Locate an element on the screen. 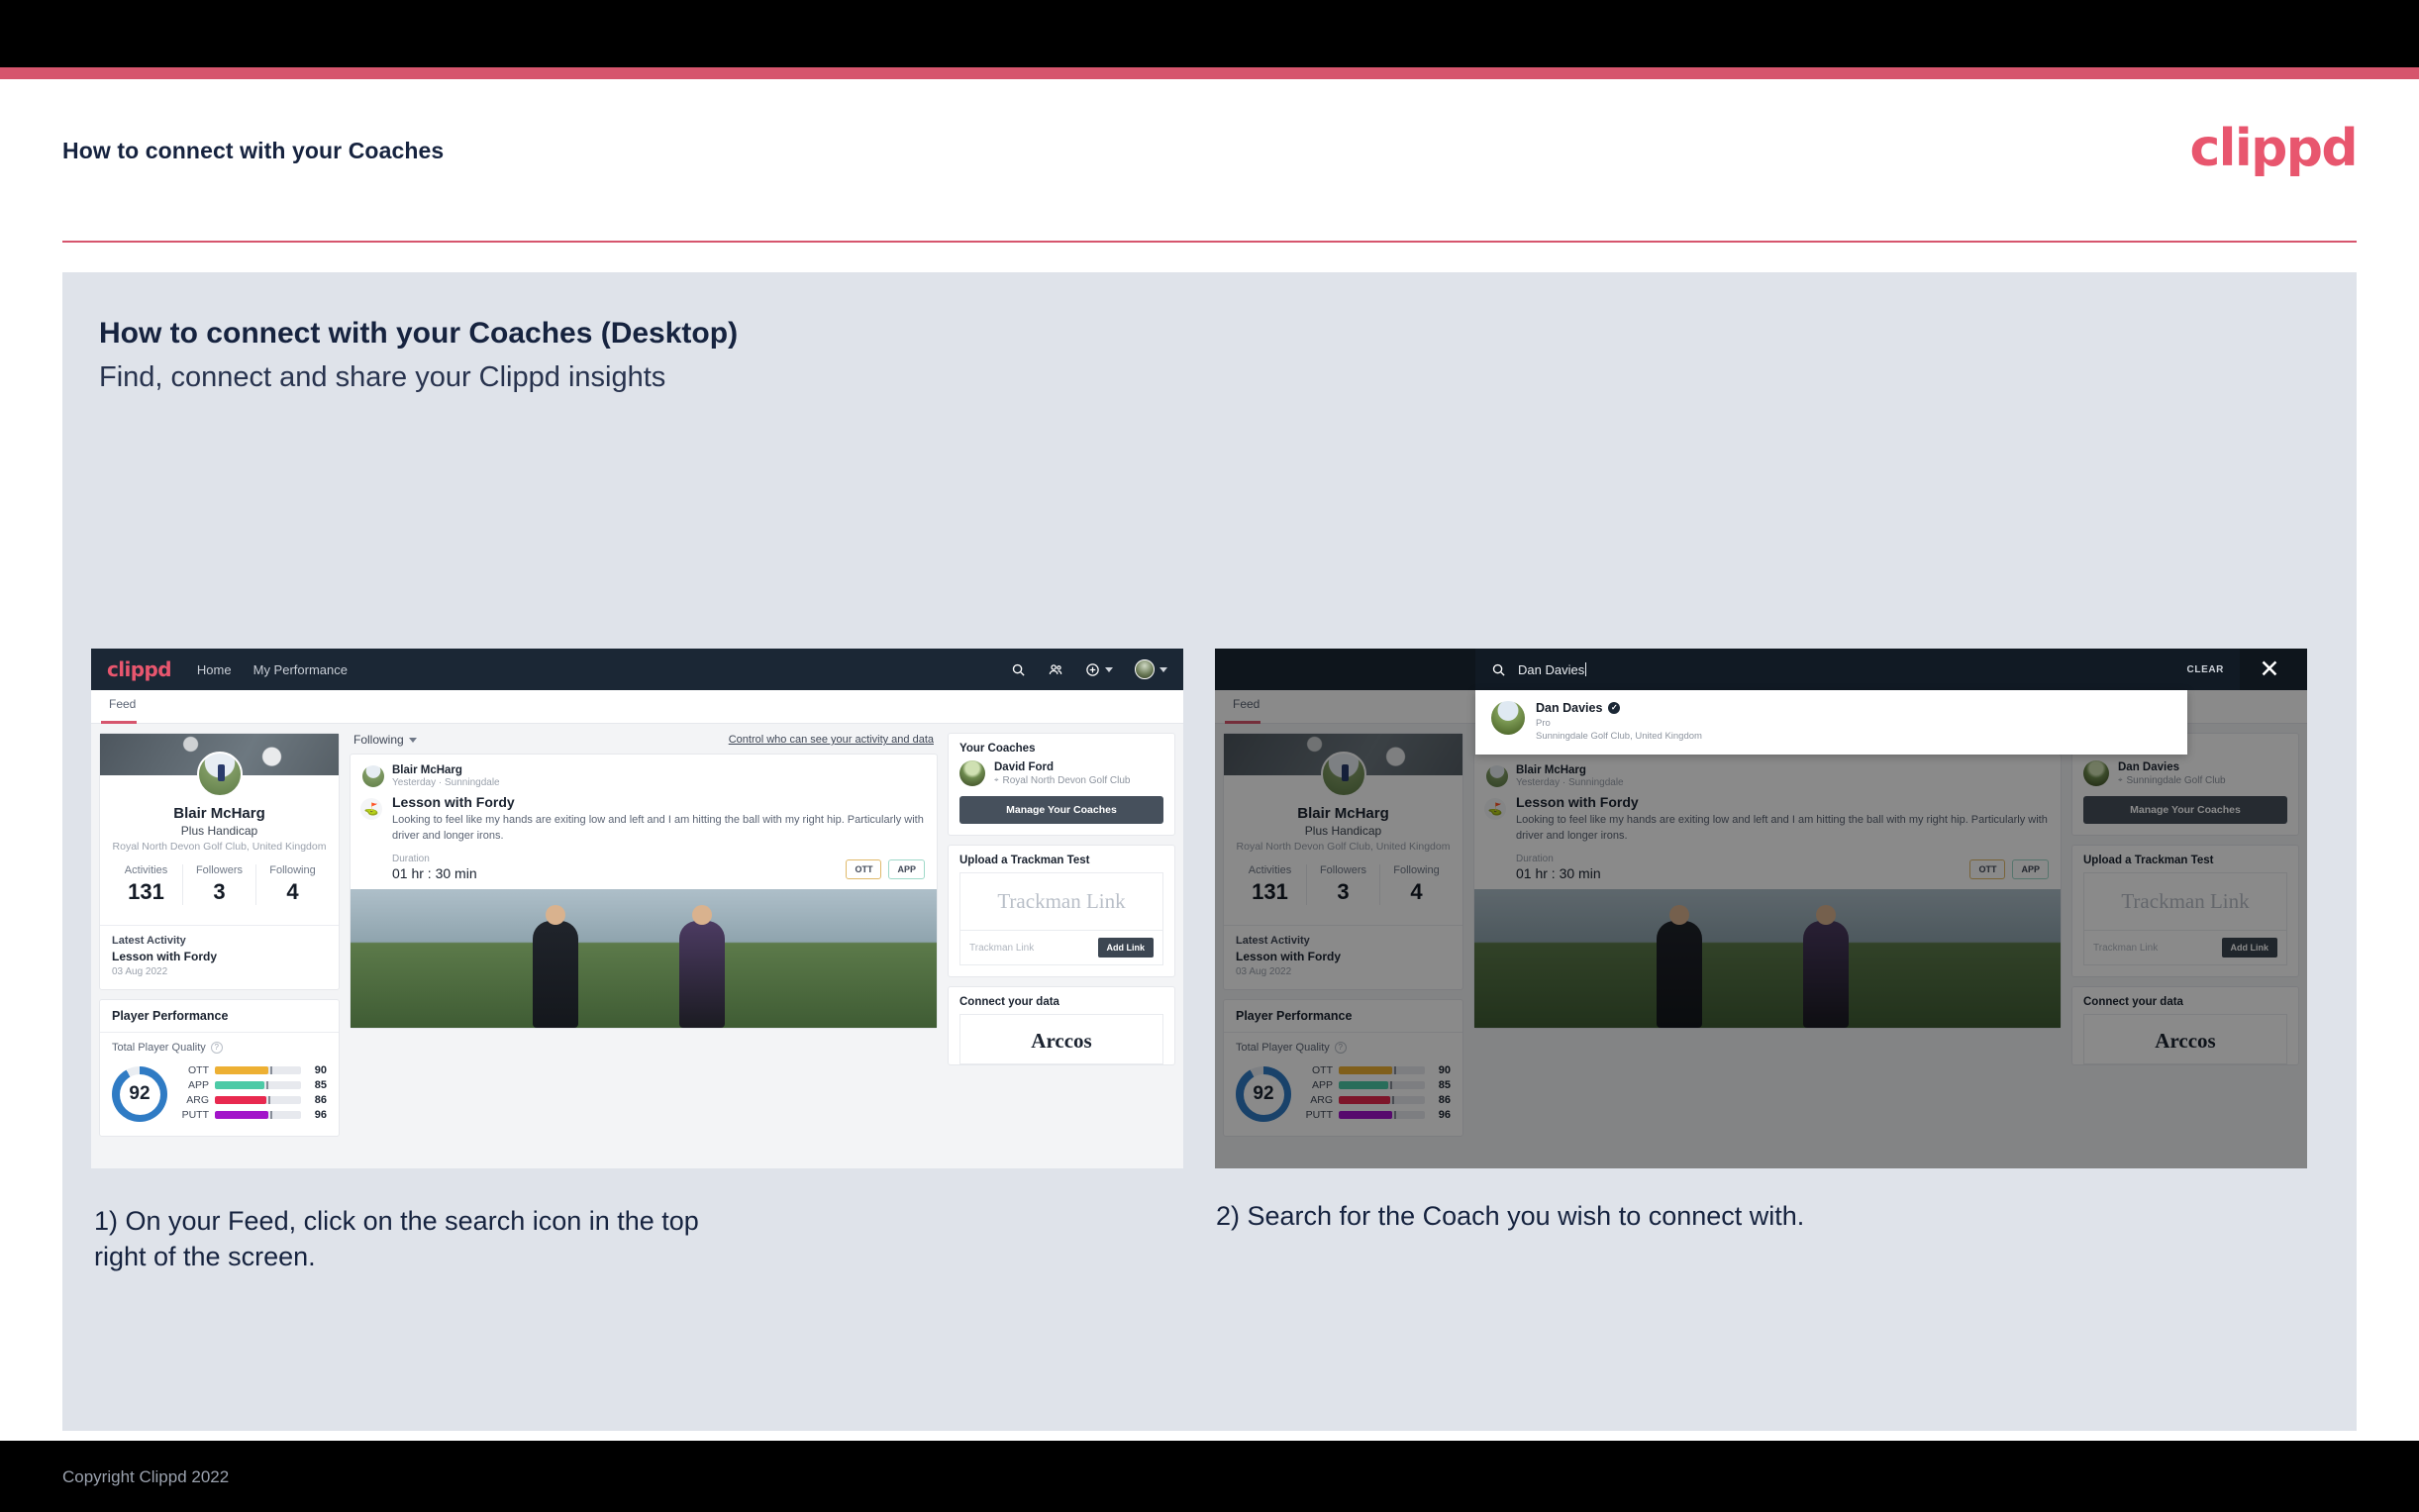 This screenshot has height=1512, width=2419. coach-avatar is located at coordinates (972, 773).